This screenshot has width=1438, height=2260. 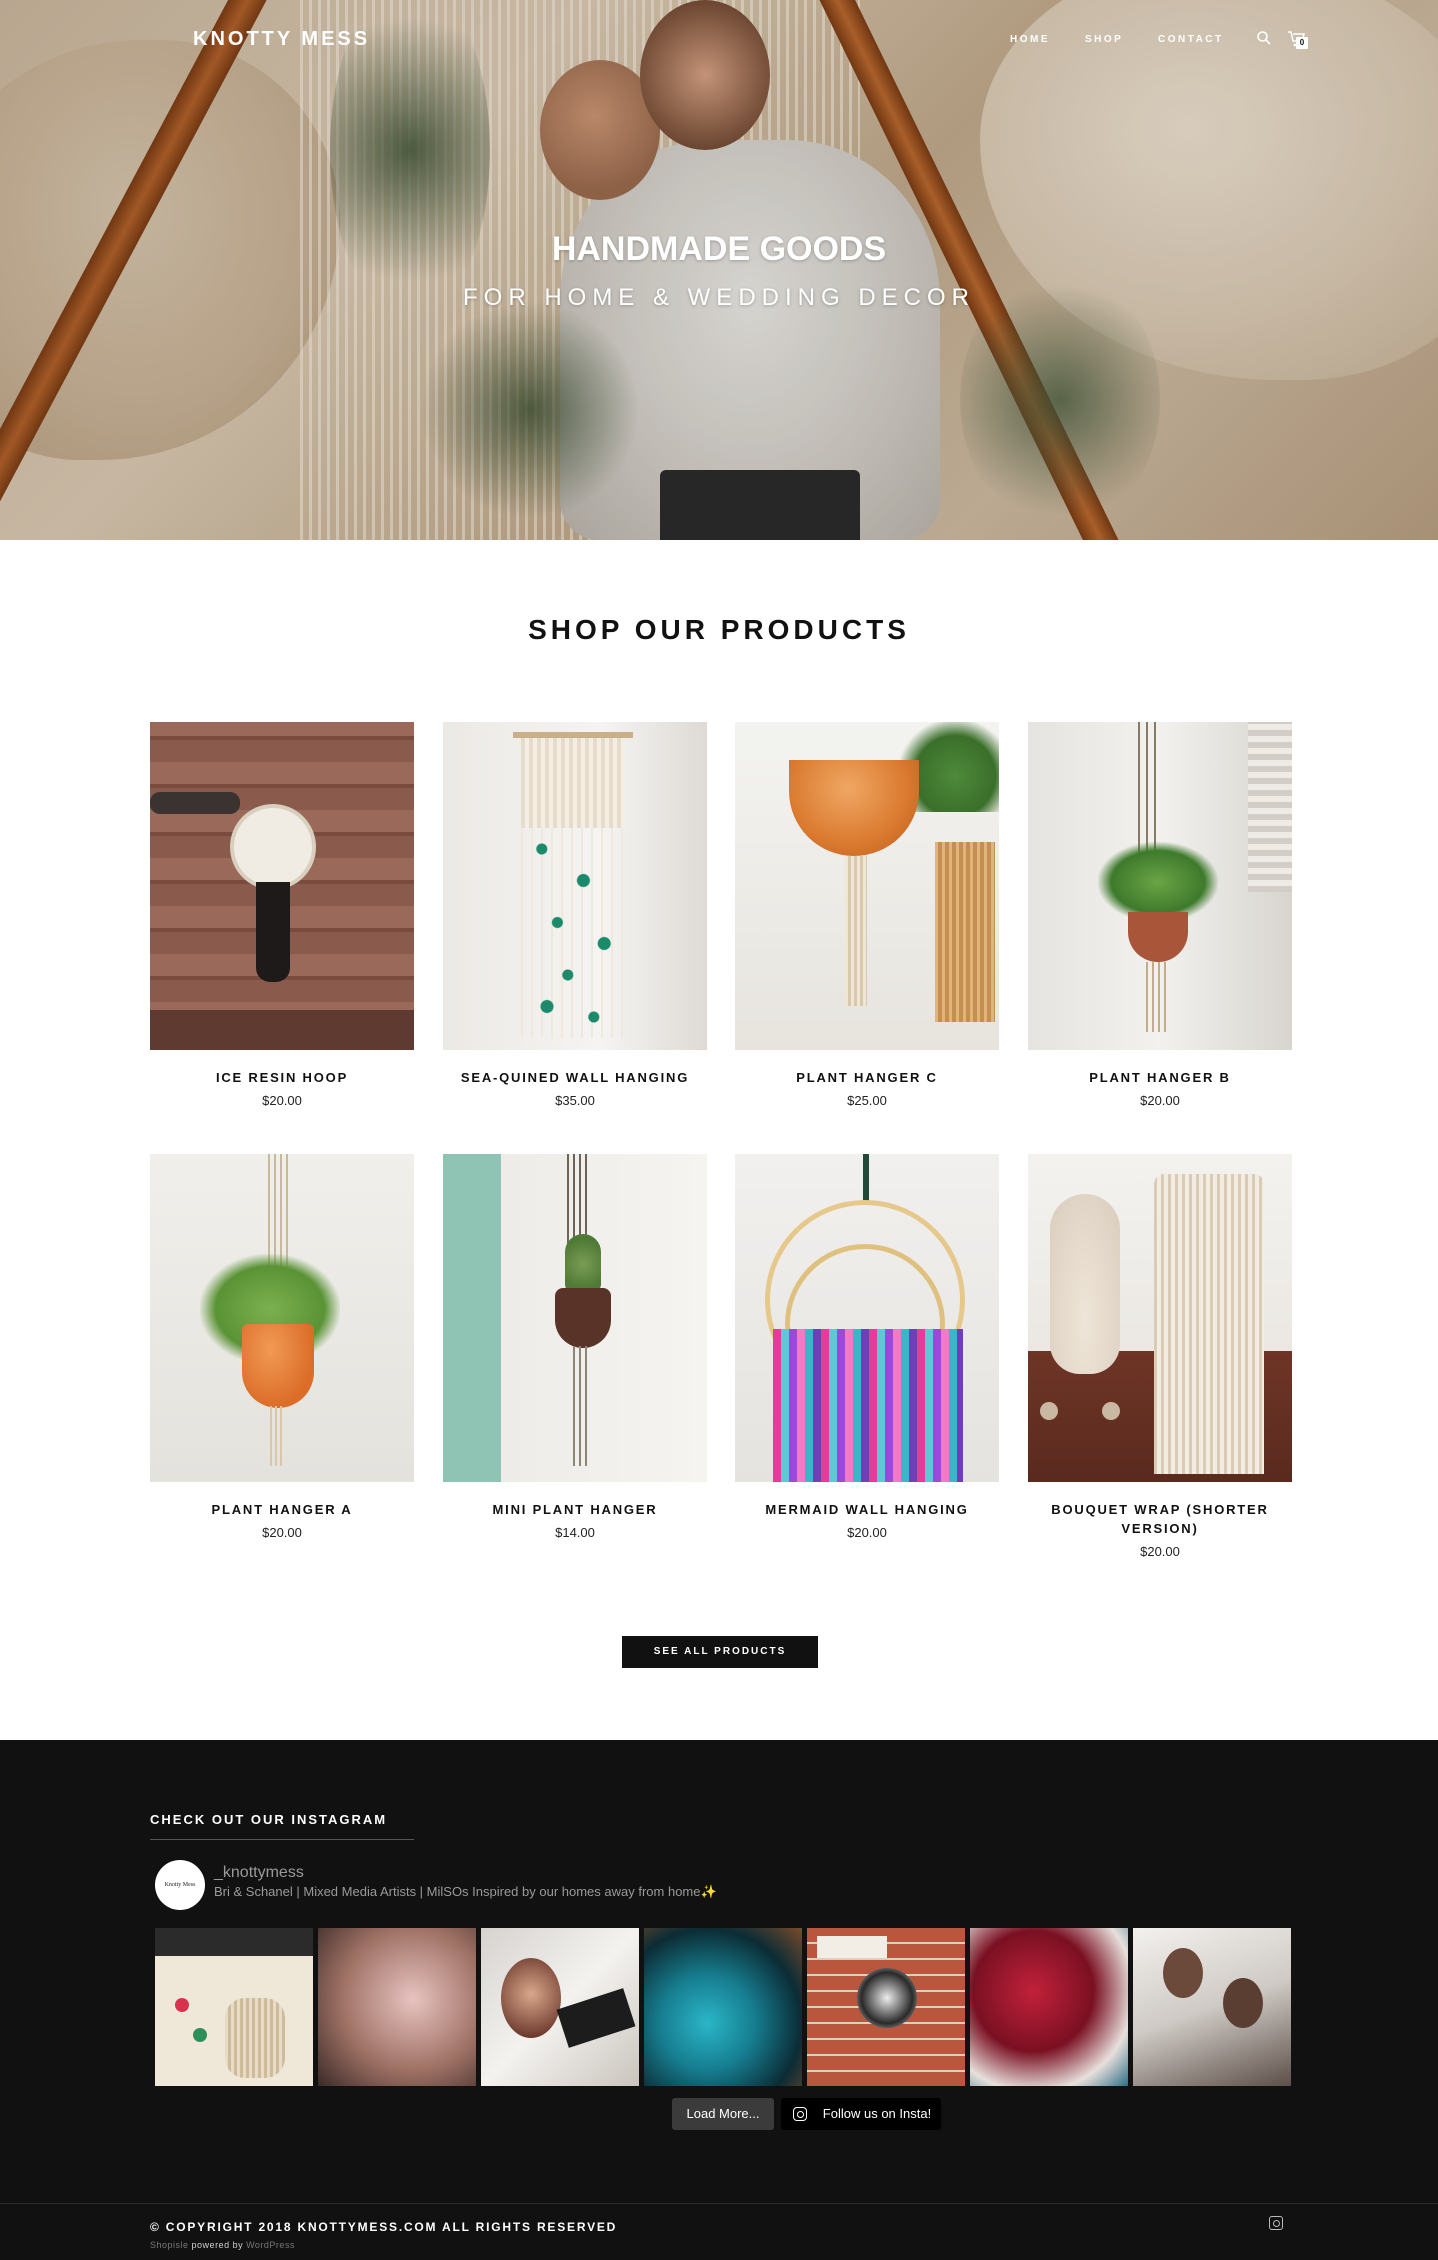 What do you see at coordinates (169, 2245) in the screenshot?
I see `theme-link: Shopisle` at bounding box center [169, 2245].